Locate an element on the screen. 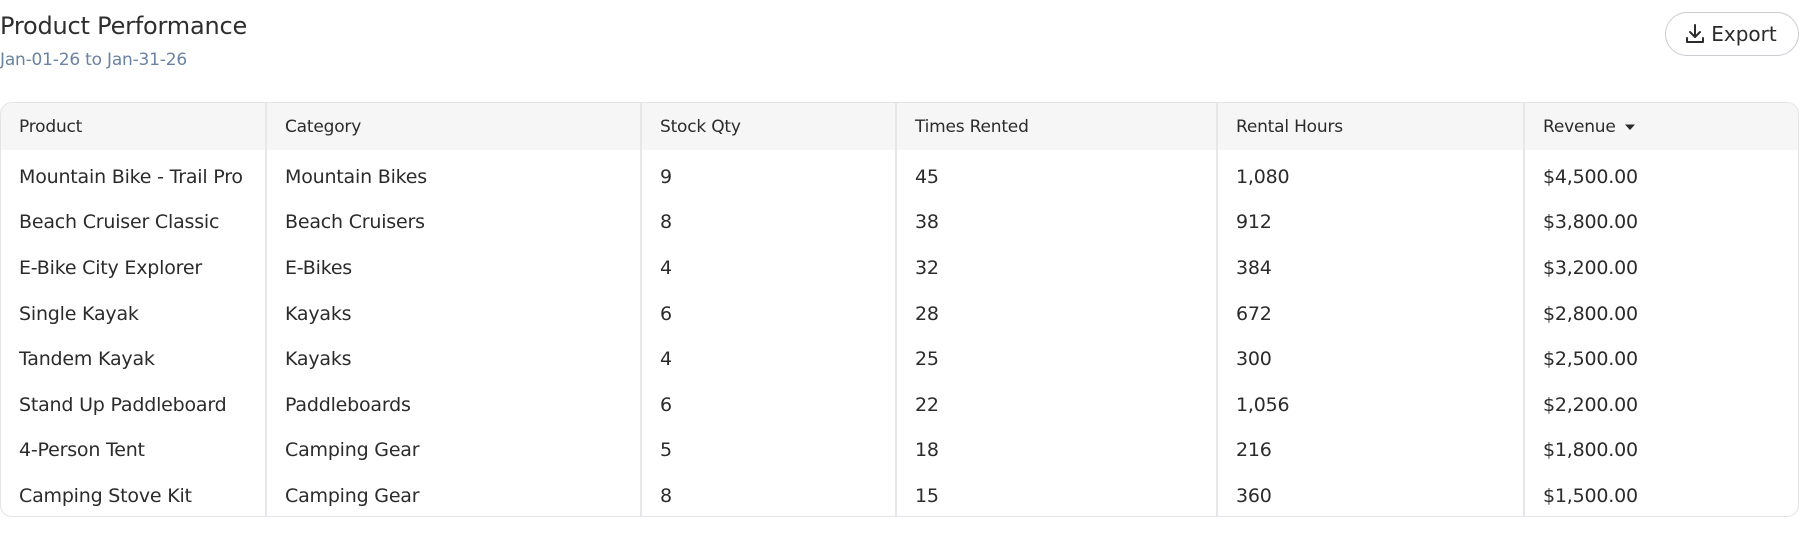 The image size is (1800, 541). page-title: Product Performance is located at coordinates (124, 26).